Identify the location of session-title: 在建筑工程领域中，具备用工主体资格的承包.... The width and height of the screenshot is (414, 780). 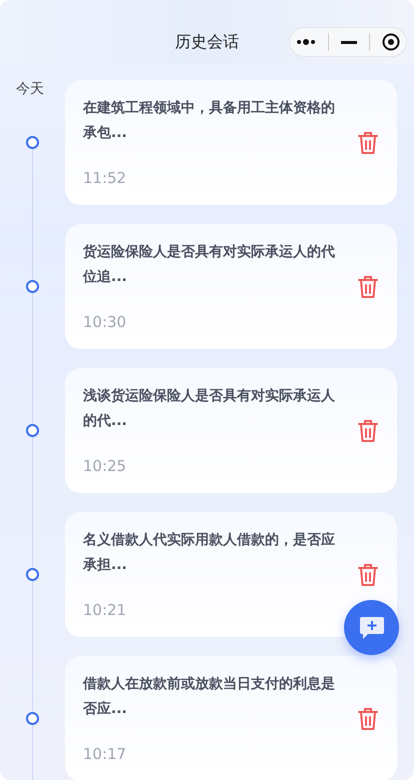
(209, 120).